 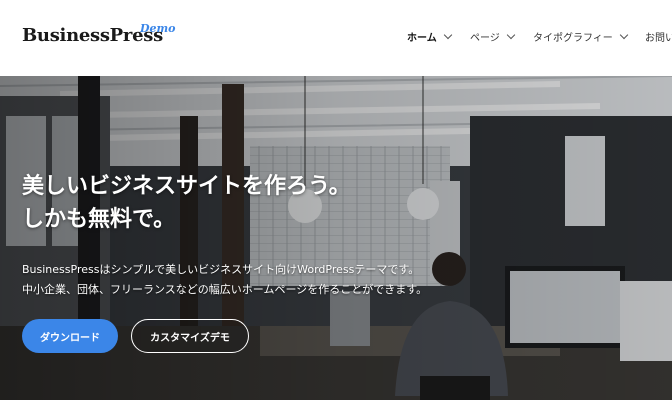 What do you see at coordinates (573, 38) in the screenshot?
I see `nav-item-label: タイポグラフィー` at bounding box center [573, 38].